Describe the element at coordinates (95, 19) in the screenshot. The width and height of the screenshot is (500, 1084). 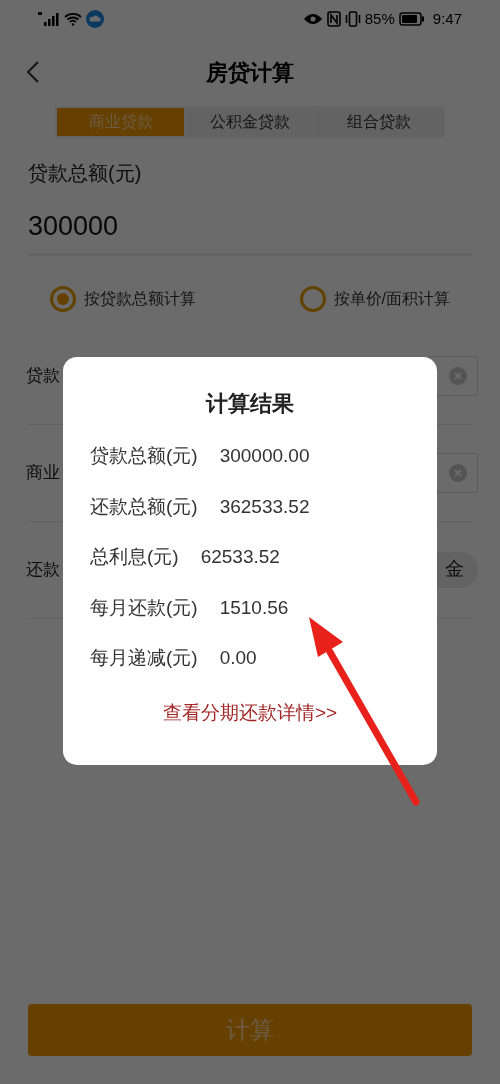
I see `cloud-icon` at that location.